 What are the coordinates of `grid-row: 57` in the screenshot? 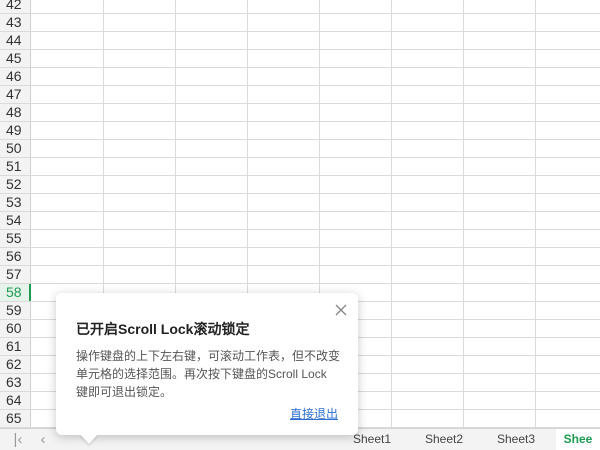 It's located at (300, 275).